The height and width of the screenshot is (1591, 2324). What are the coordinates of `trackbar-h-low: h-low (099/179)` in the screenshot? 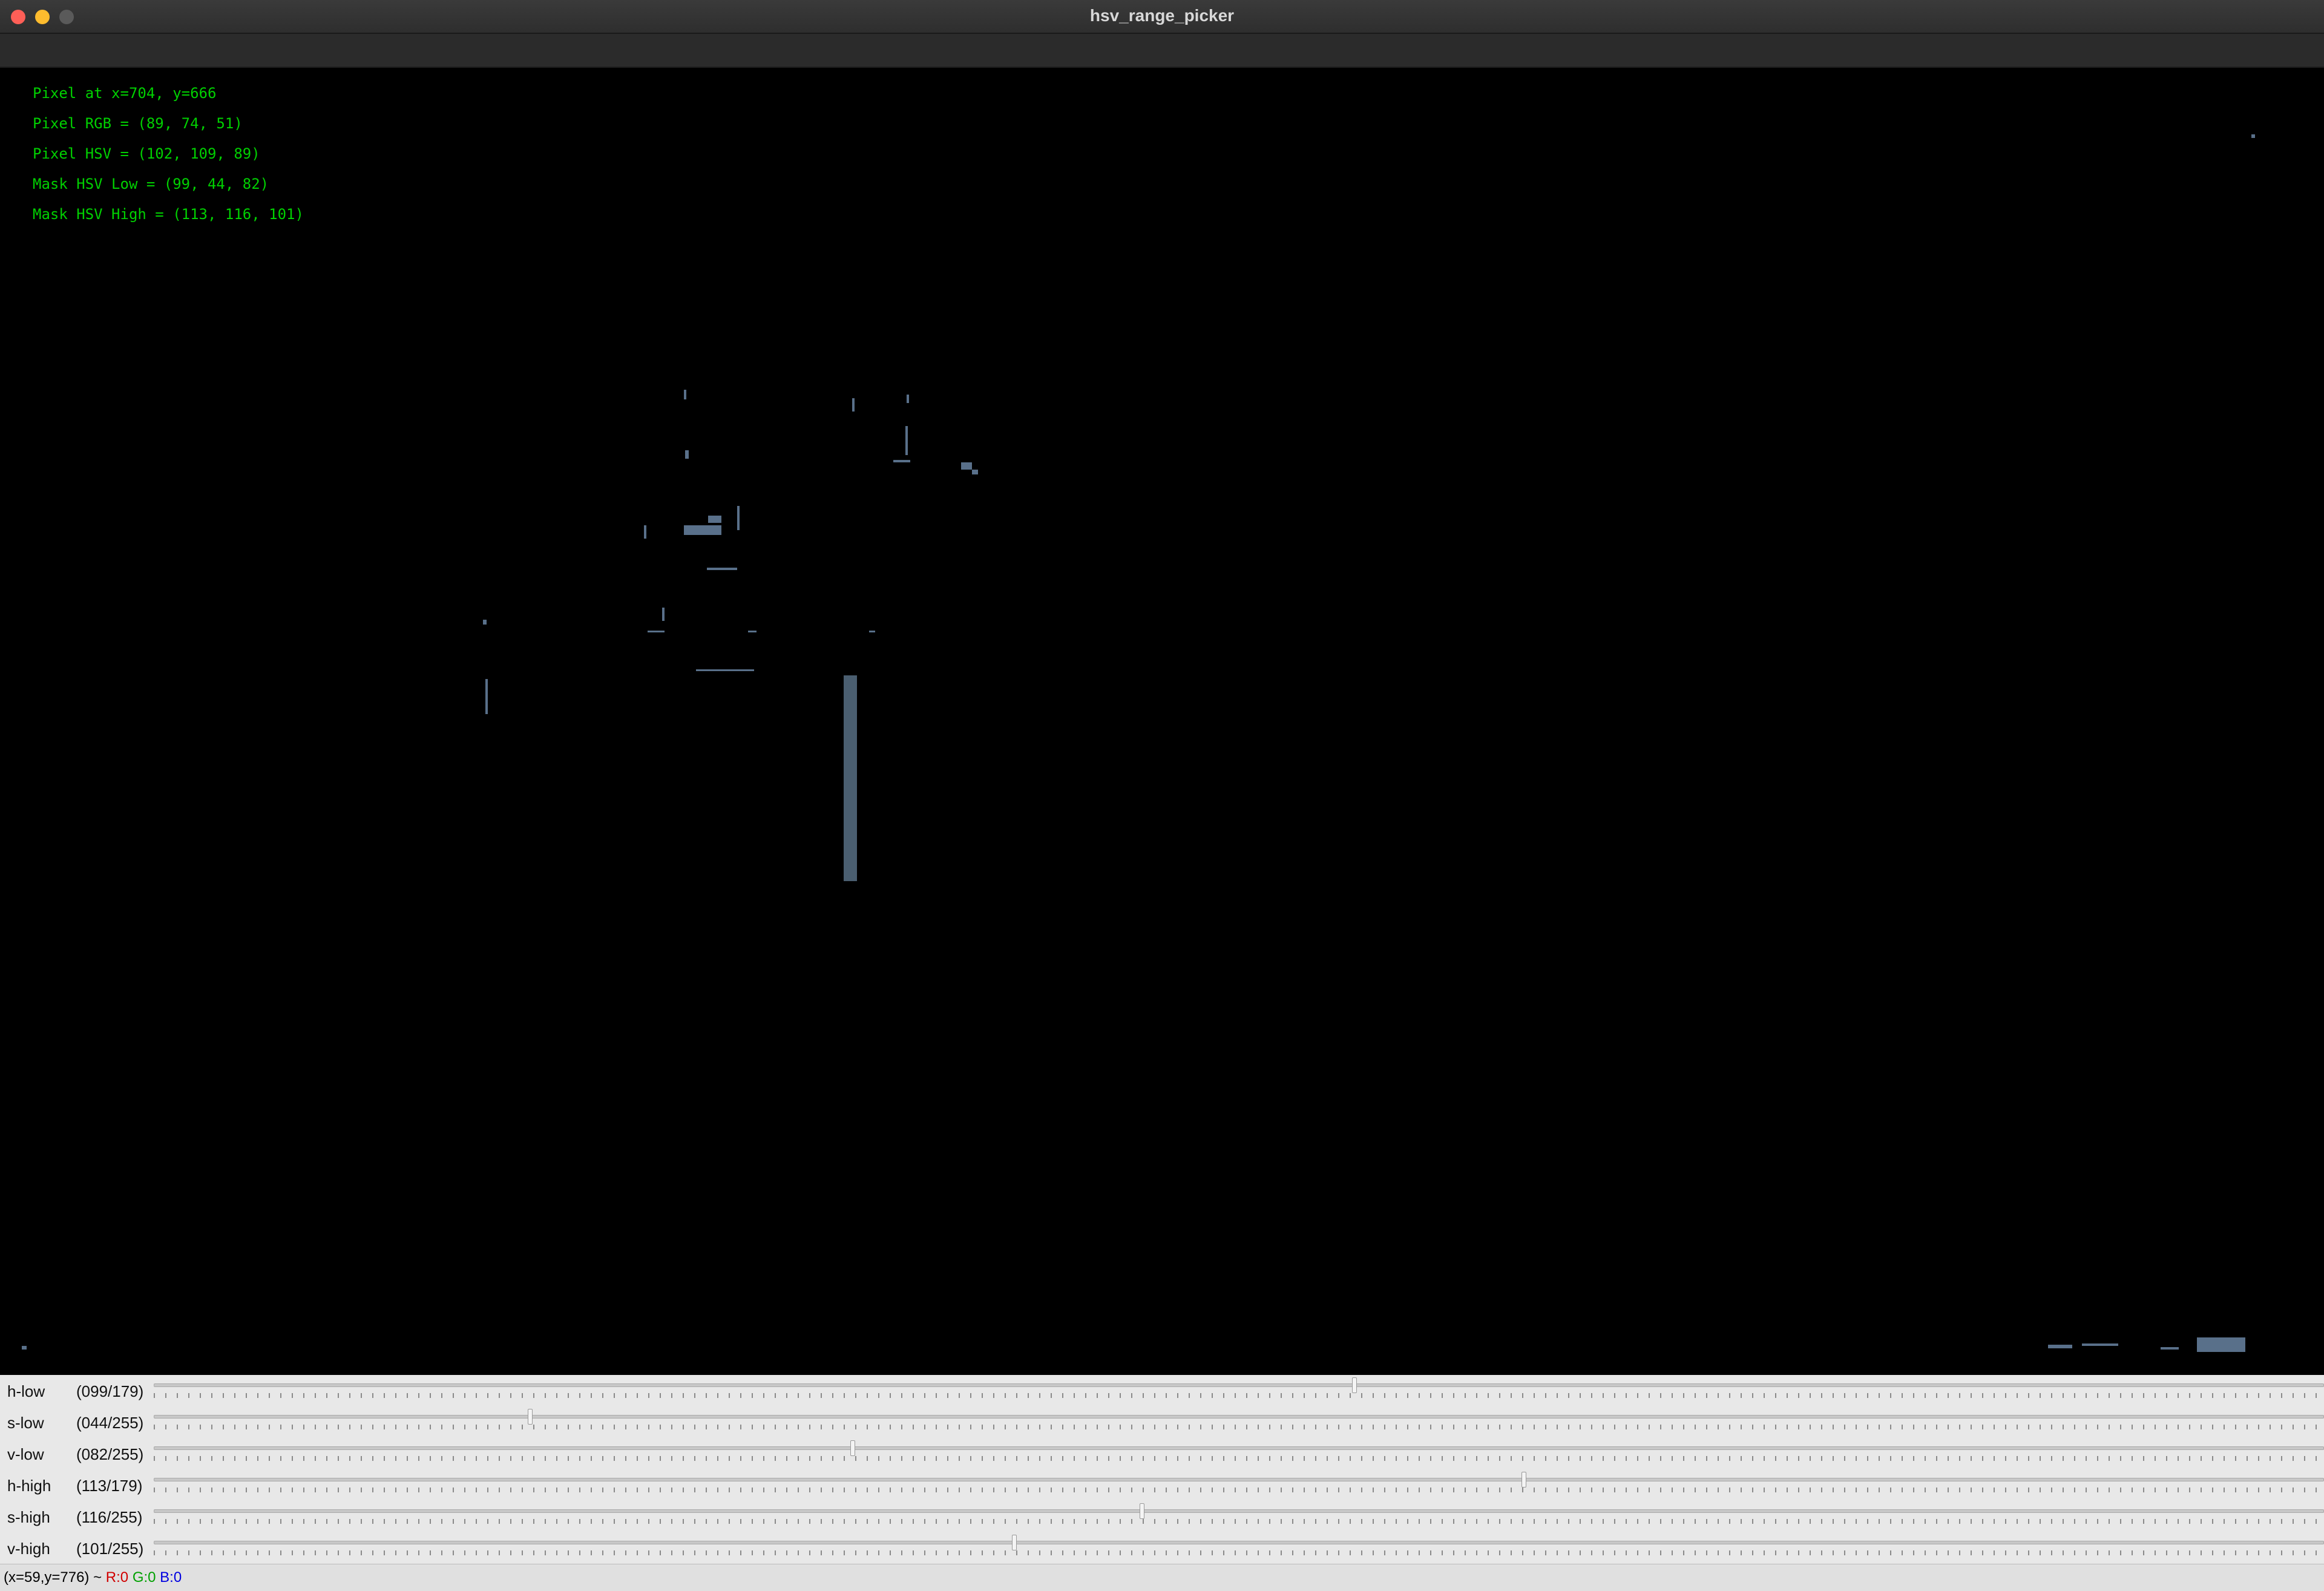 It's located at (1162, 1390).